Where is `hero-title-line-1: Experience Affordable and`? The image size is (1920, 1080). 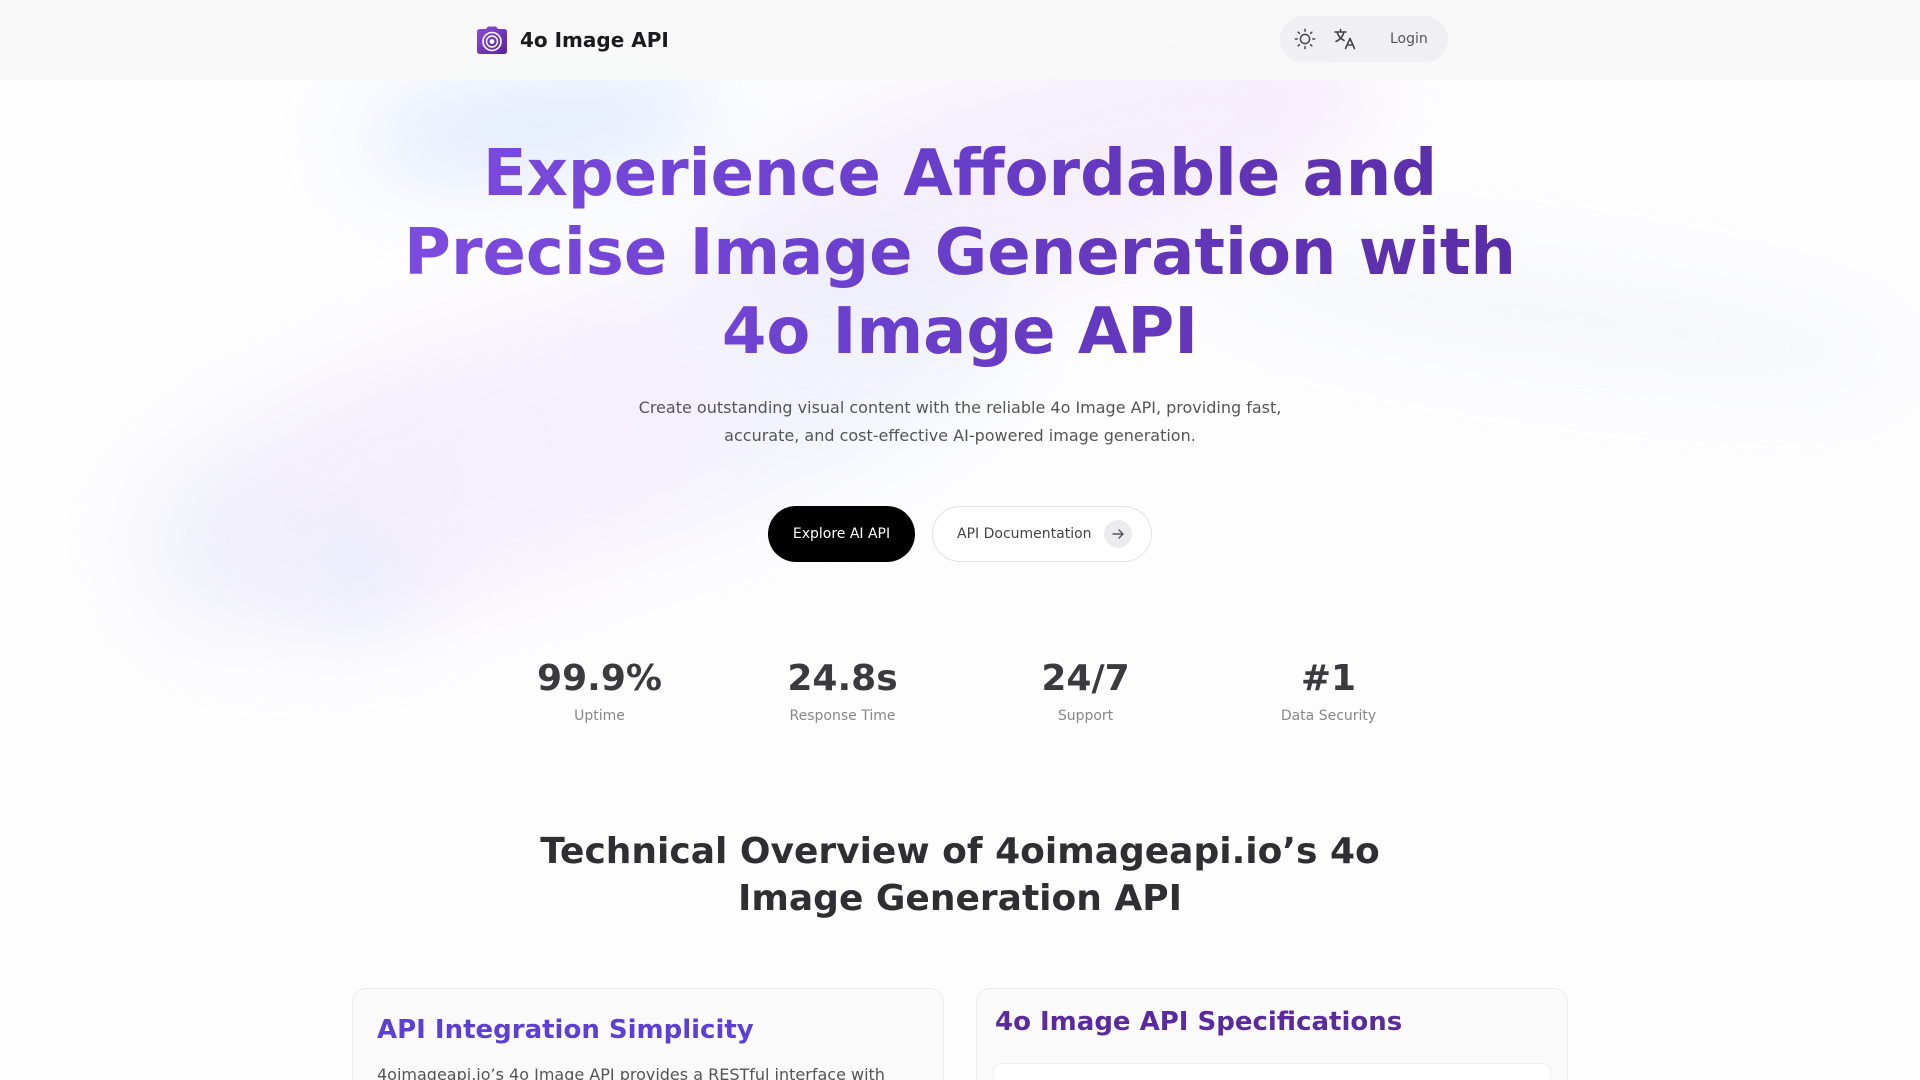
hero-title-line-1: Experience Affordable and is located at coordinates (960, 174).